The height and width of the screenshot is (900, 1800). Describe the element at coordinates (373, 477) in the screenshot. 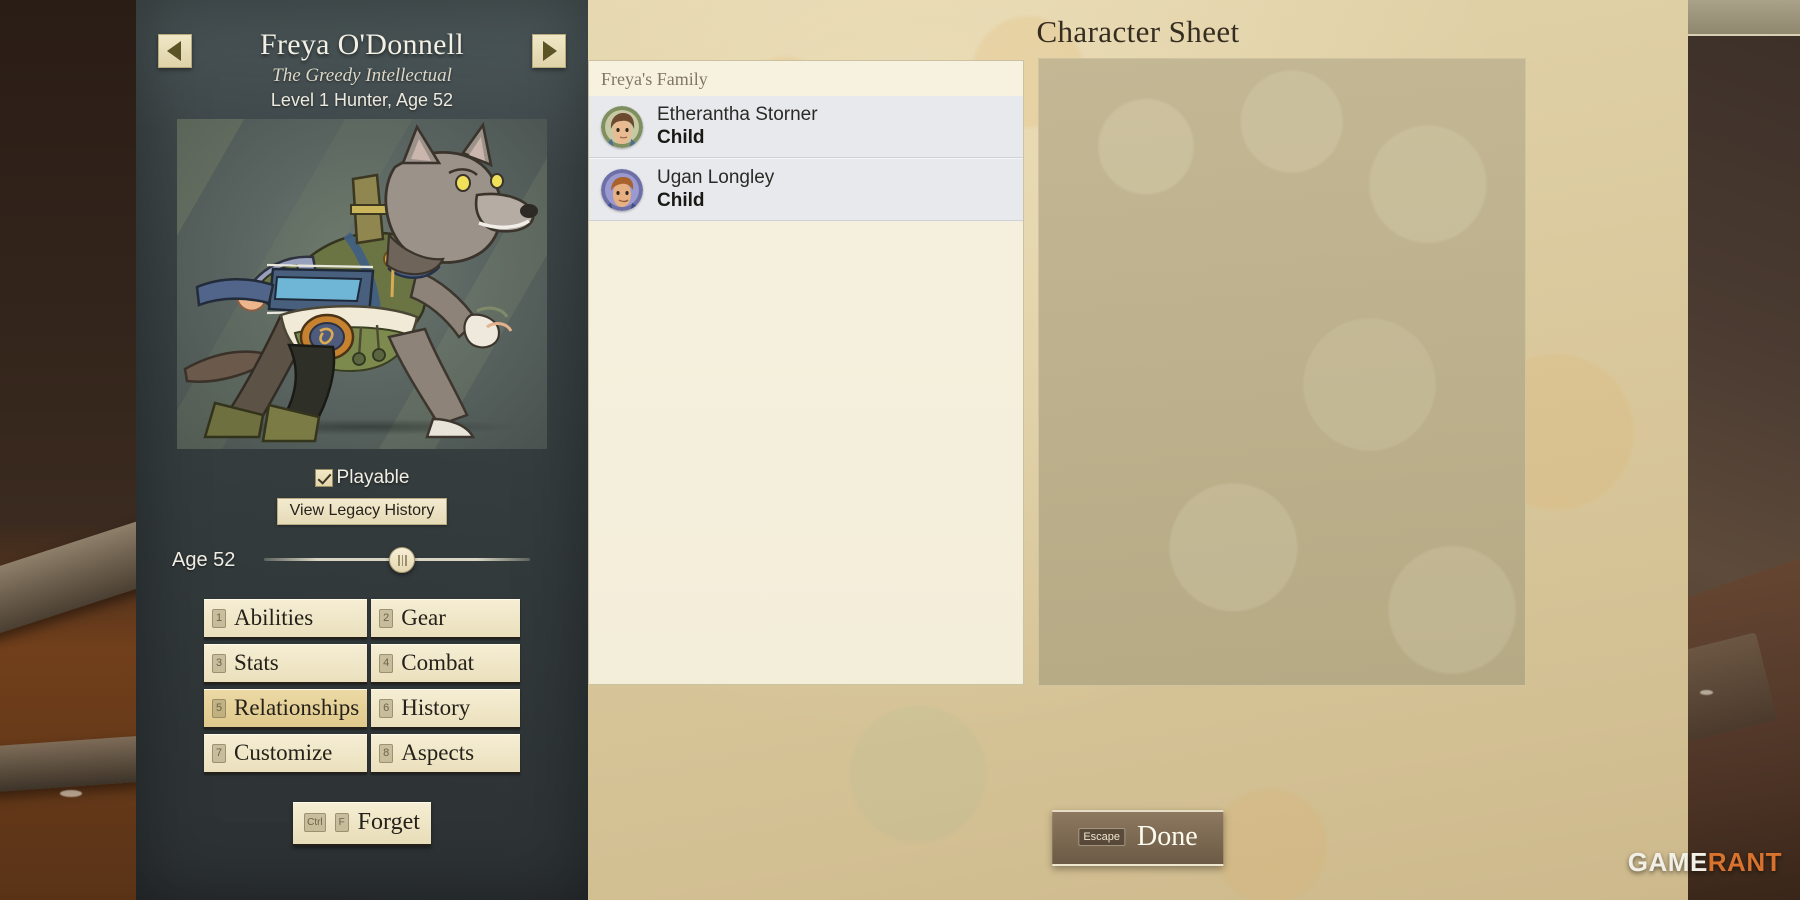

I see `playable-label: Playable` at that location.